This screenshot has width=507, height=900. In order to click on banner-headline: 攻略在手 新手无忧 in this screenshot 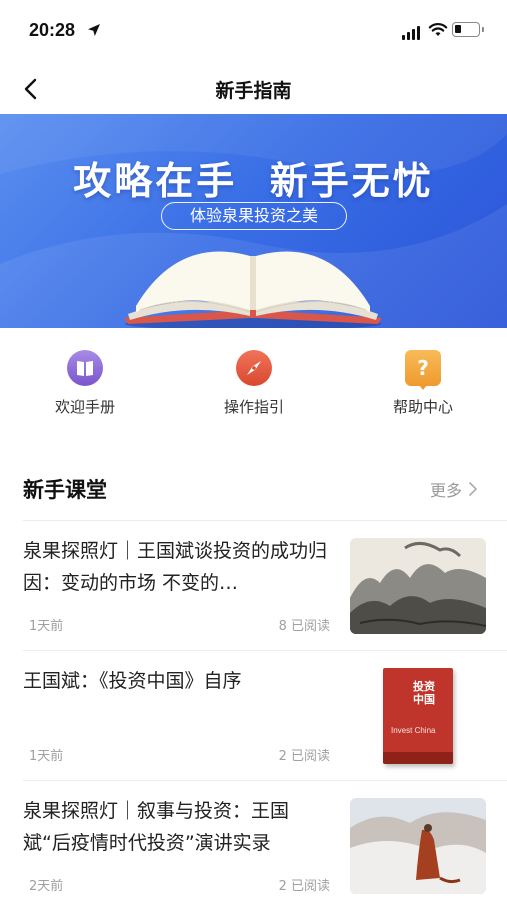, I will do `click(253, 181)`.